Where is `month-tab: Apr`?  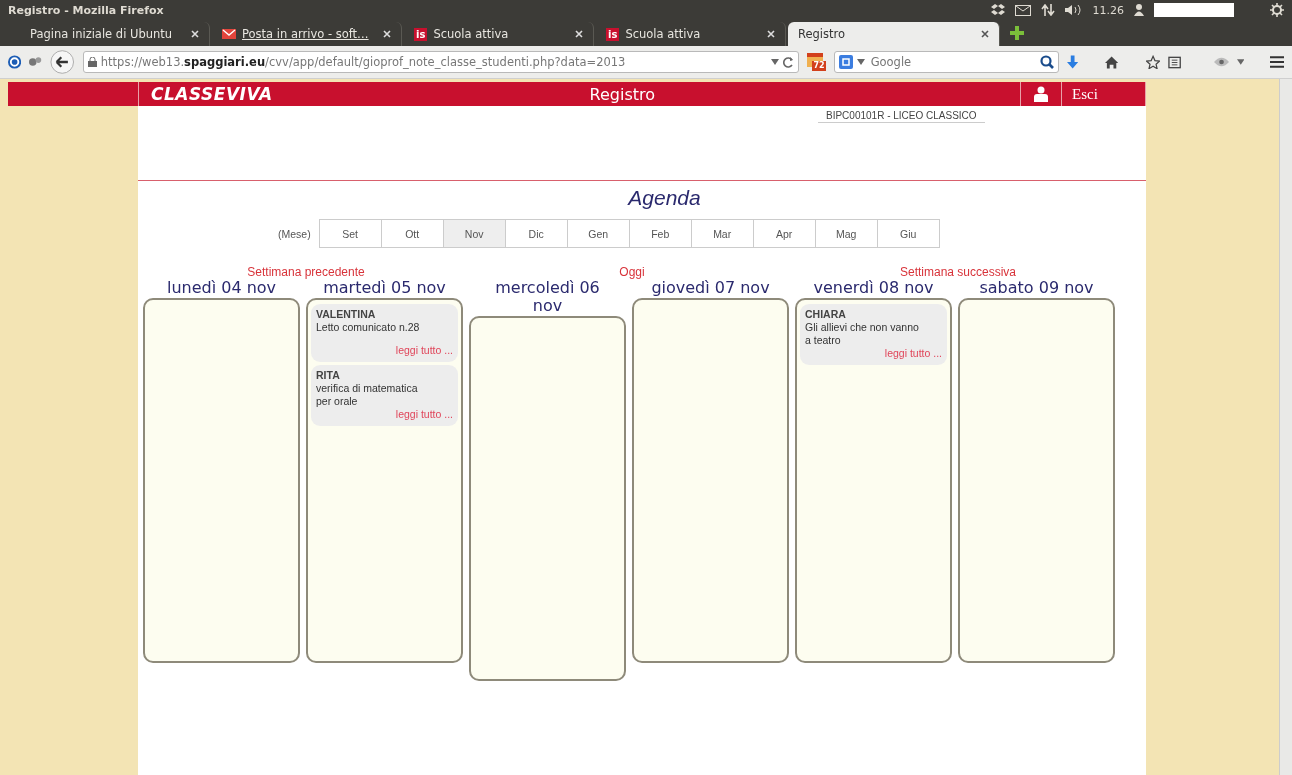 month-tab: Apr is located at coordinates (784, 233).